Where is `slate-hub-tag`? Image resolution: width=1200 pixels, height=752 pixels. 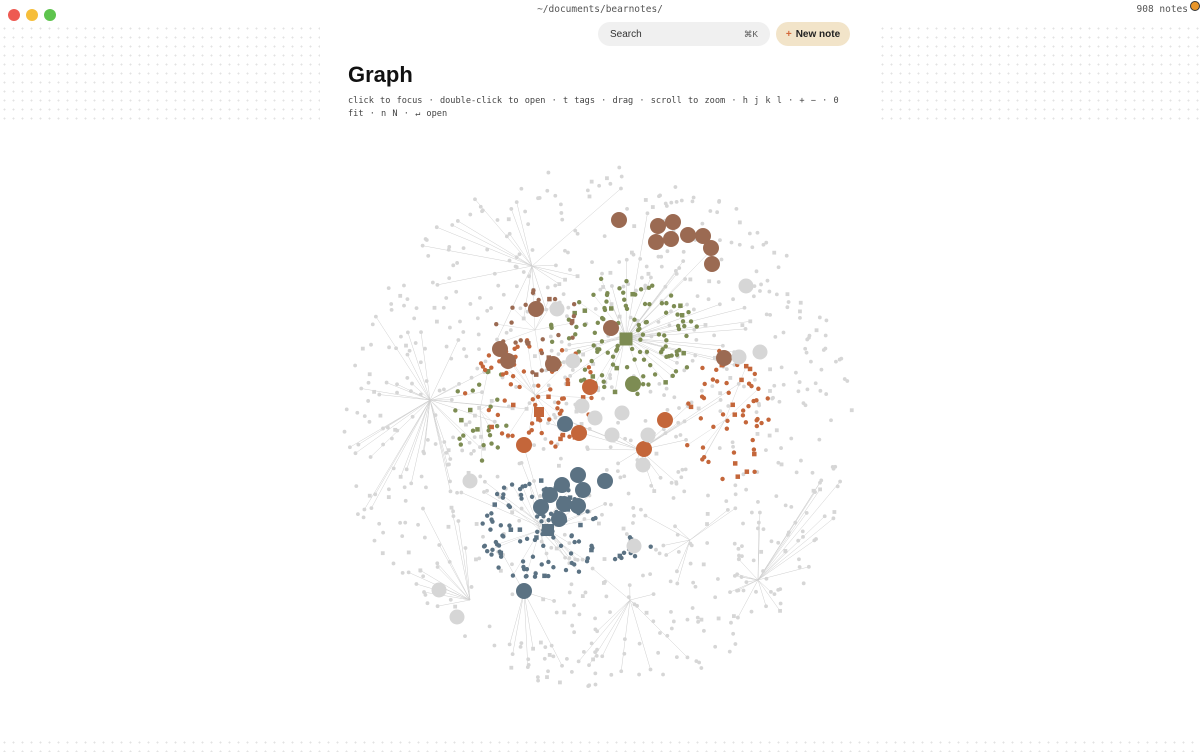 slate-hub-tag is located at coordinates (548, 530).